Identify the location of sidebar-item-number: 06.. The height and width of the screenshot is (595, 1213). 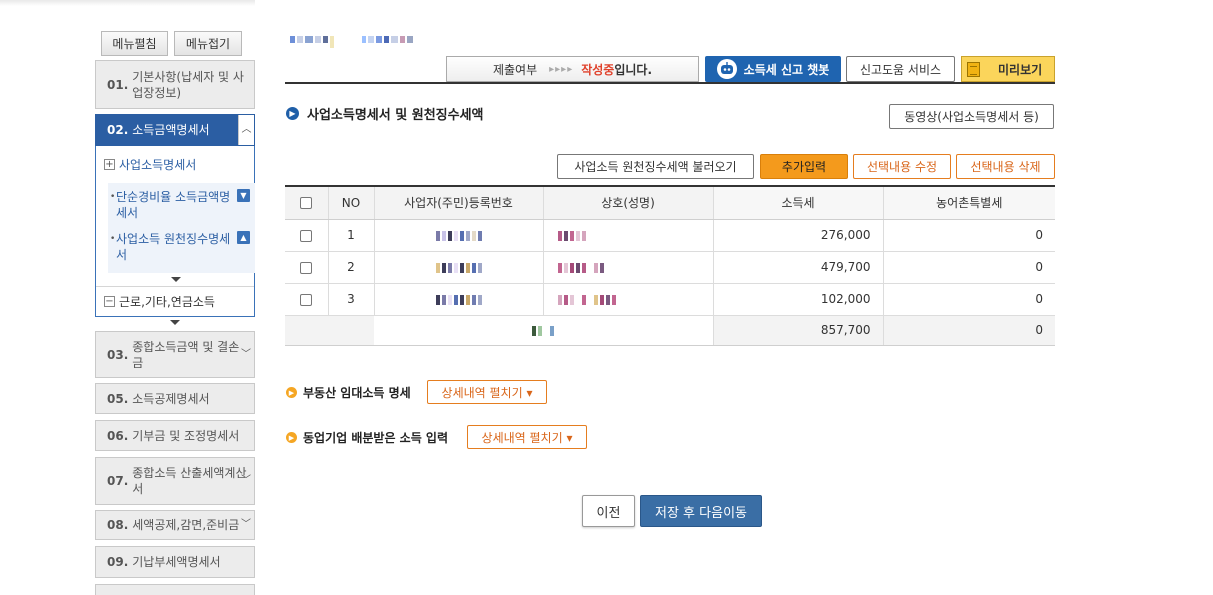
(118, 435).